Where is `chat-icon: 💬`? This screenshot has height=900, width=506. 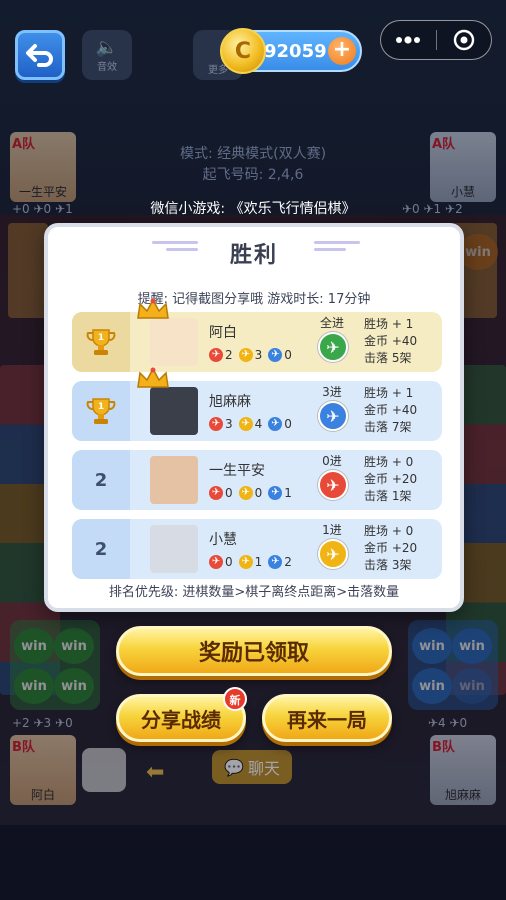
chat-icon: 💬 is located at coordinates (234, 767).